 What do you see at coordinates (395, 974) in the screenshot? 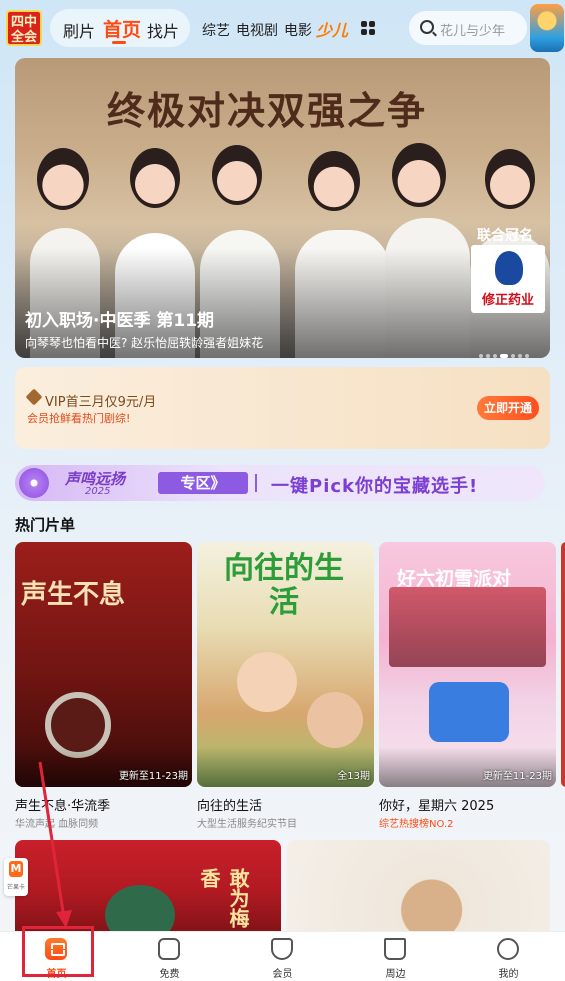
I see `tab-label: 周边` at bounding box center [395, 974].